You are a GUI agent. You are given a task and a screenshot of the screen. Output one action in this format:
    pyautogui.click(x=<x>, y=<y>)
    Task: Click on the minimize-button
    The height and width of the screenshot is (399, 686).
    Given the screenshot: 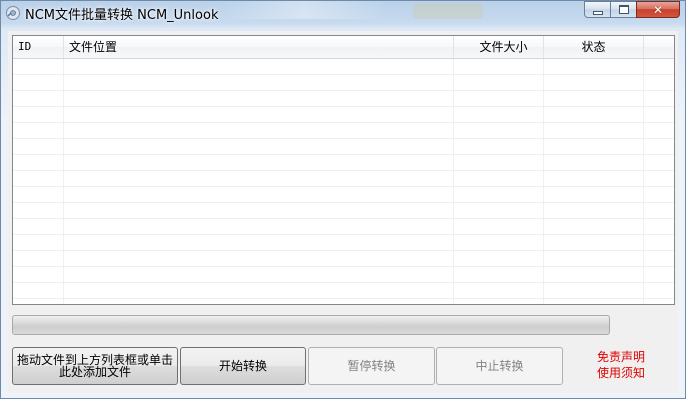 What is the action you would take?
    pyautogui.click(x=597, y=9)
    